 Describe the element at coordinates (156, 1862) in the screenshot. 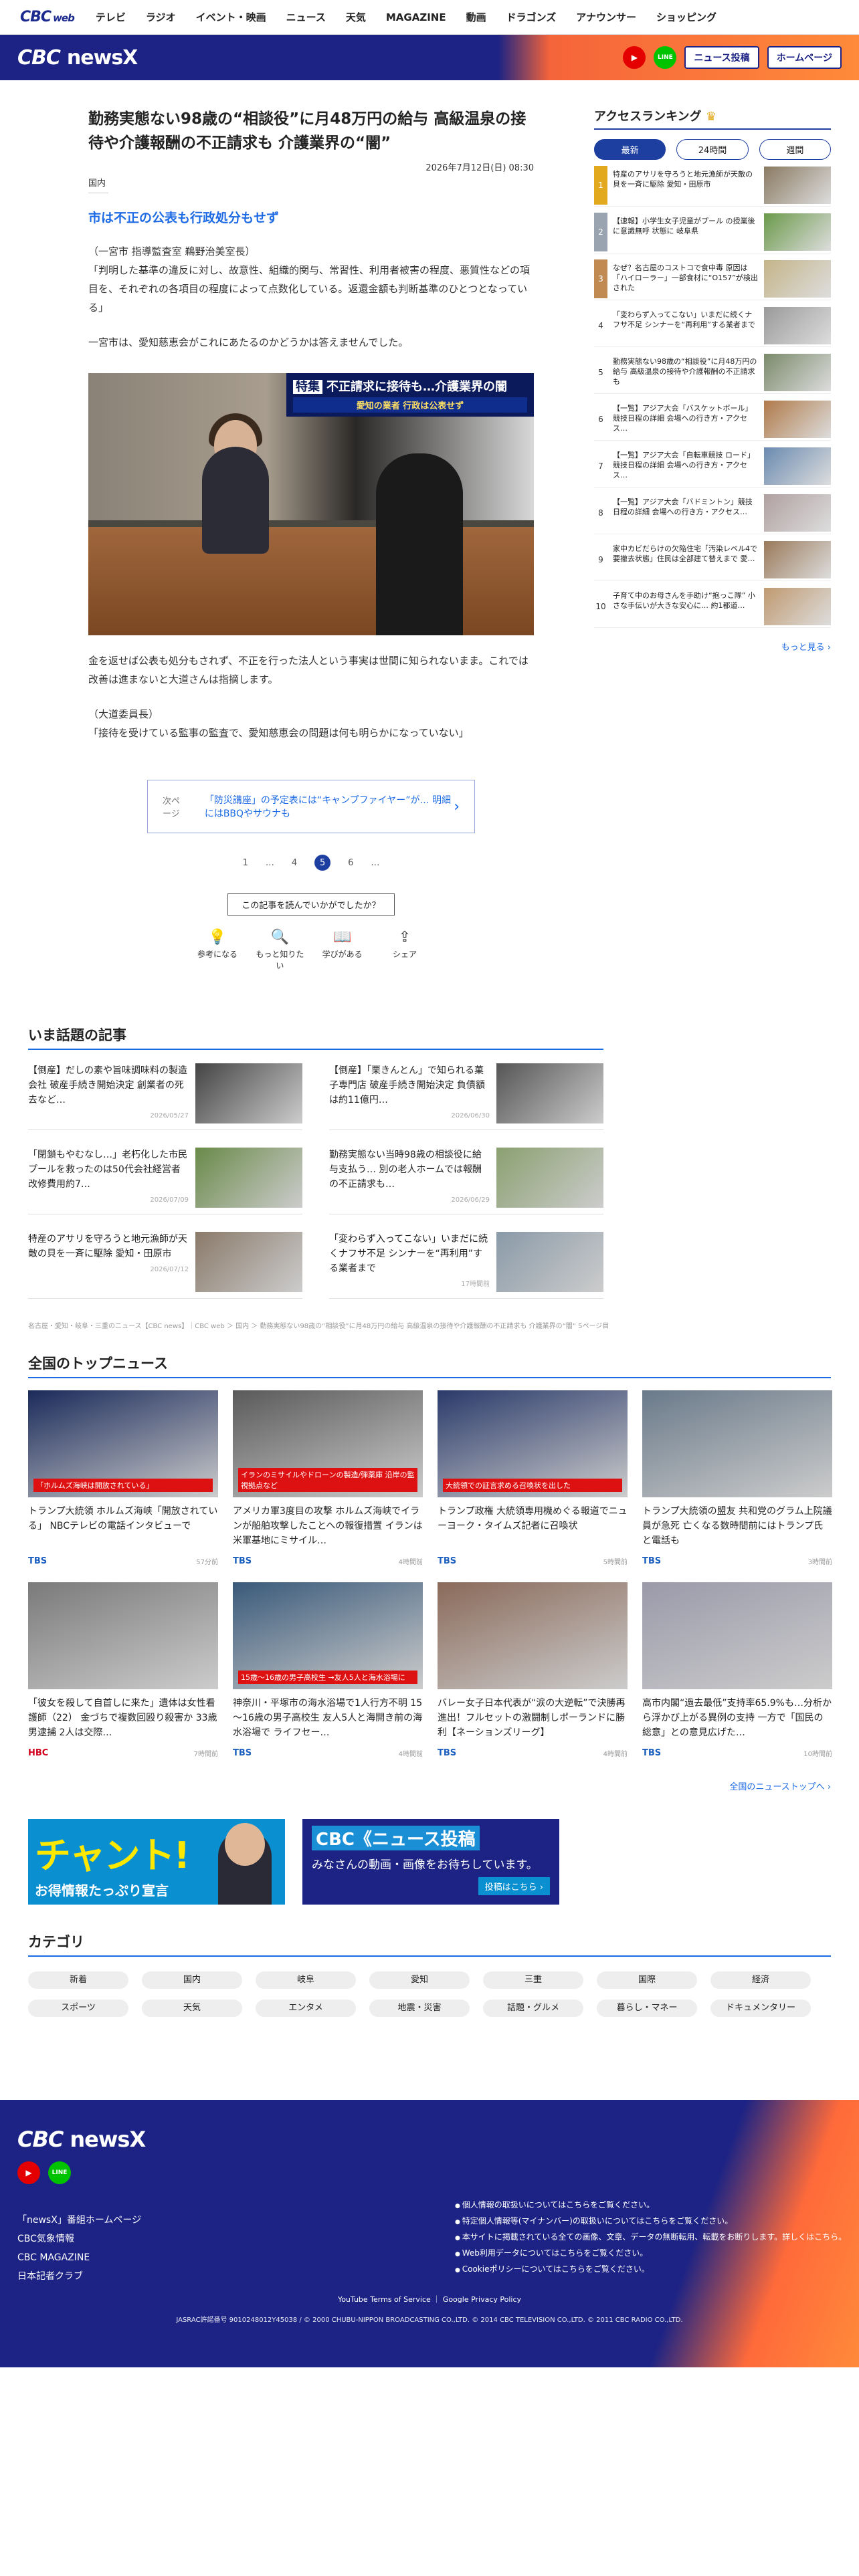

I see `chant-banner: チャント! お得情報たっぷり宣言` at that location.